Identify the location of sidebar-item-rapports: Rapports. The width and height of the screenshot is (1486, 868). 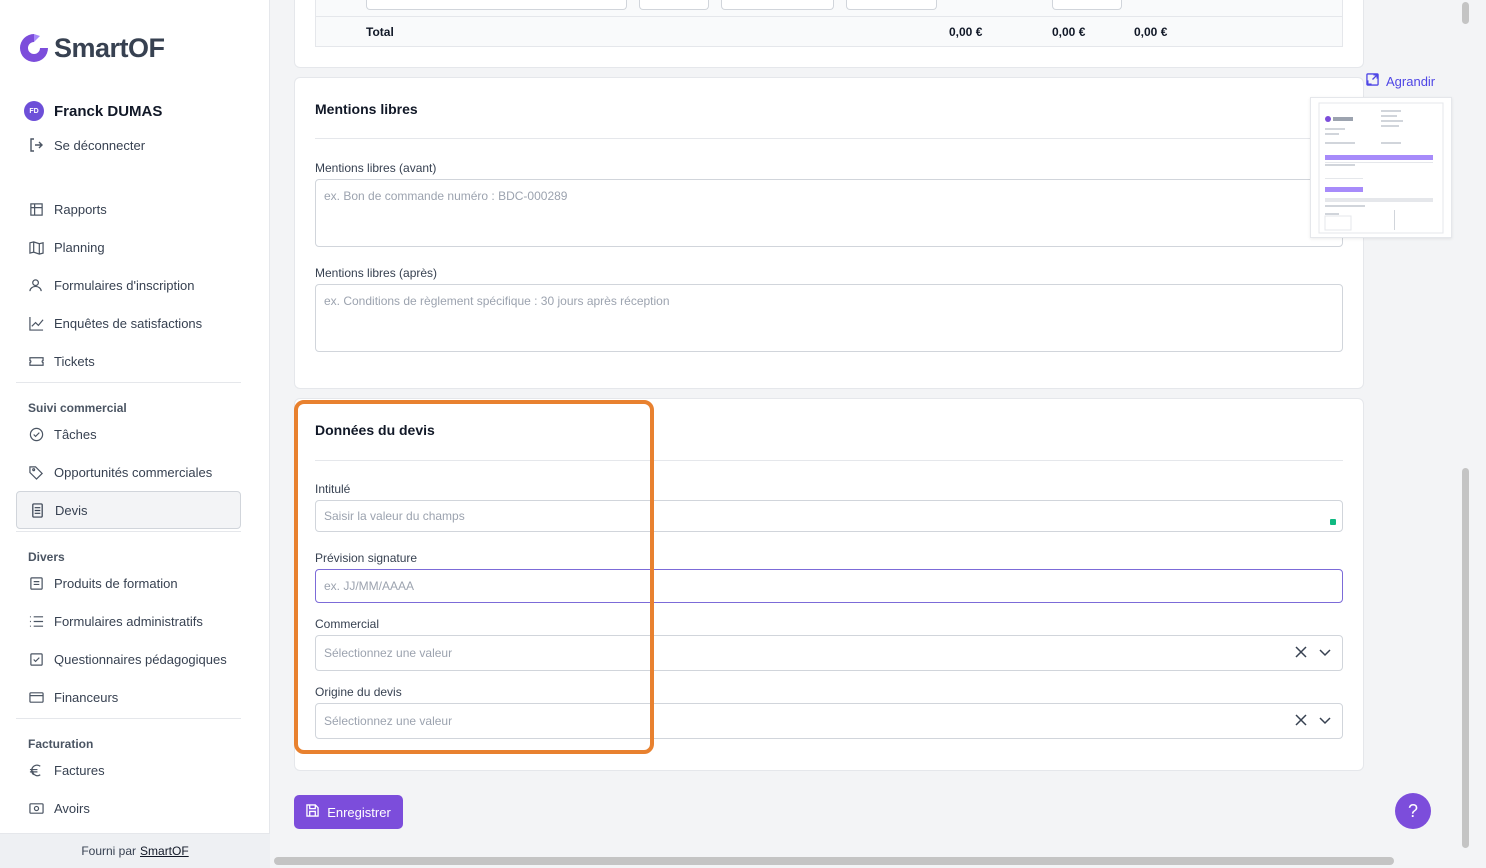
(128, 209).